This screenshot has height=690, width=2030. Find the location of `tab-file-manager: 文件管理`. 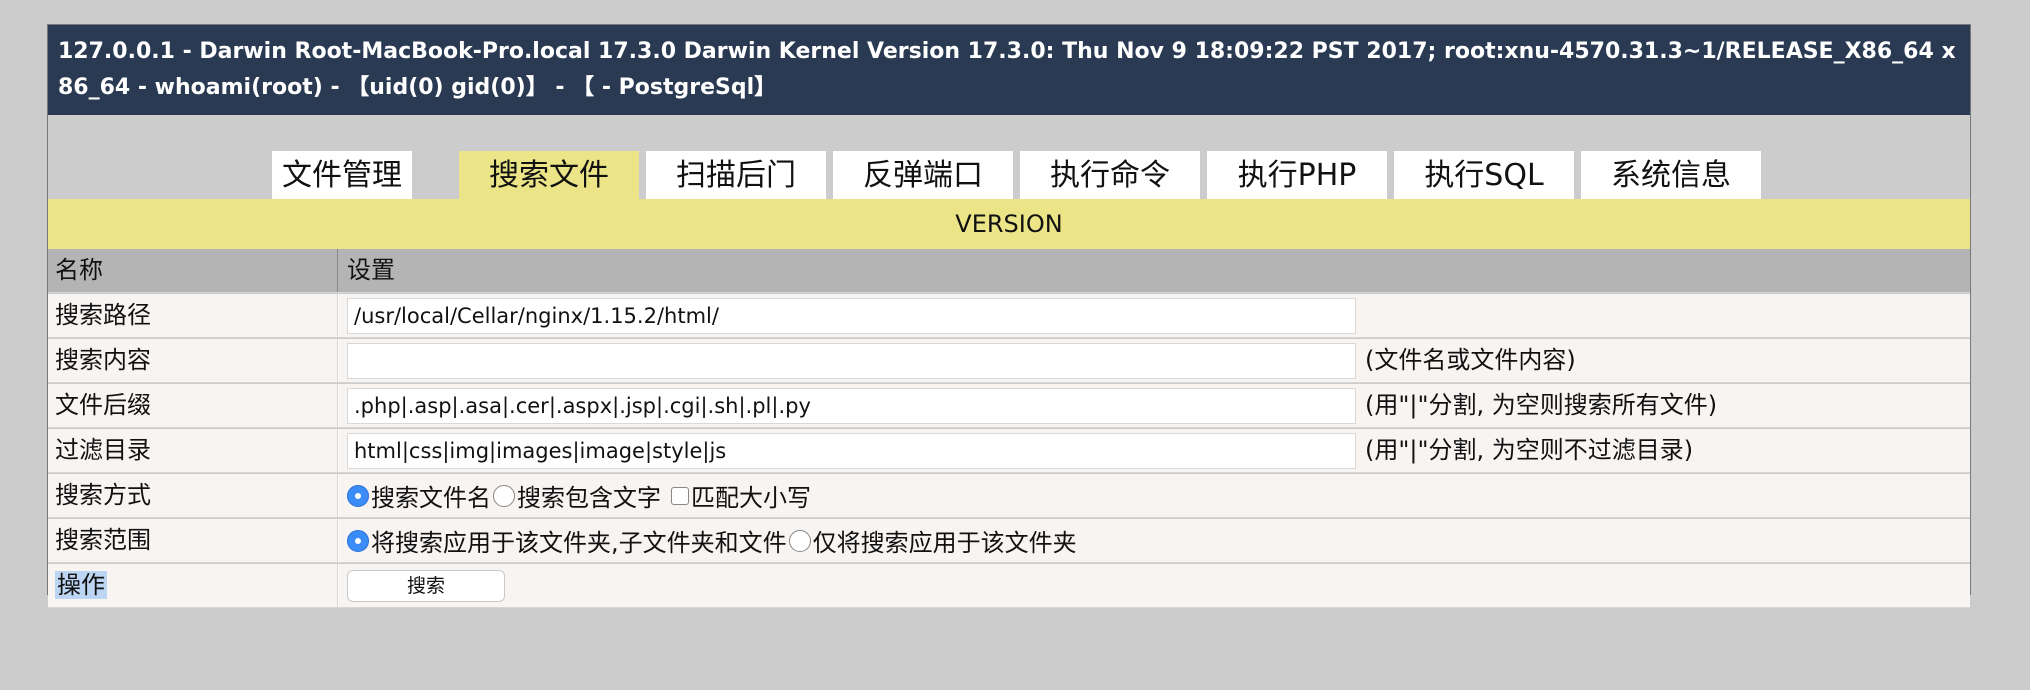

tab-file-manager: 文件管理 is located at coordinates (342, 175).